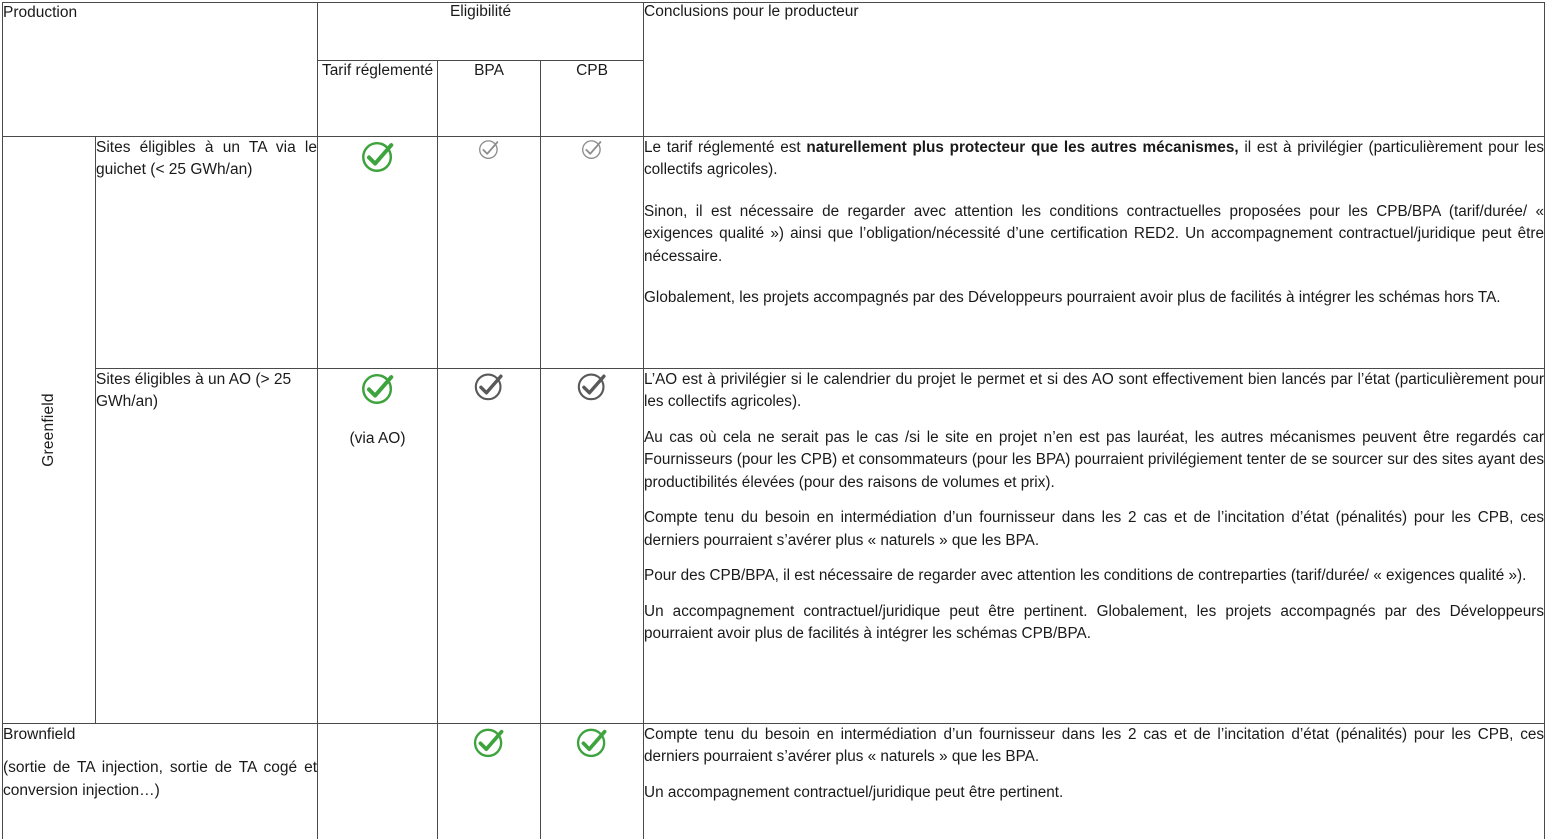 This screenshot has width=1546, height=839. What do you see at coordinates (1094, 69) in the screenshot?
I see `header-conclusions: Conclusions pour le producteur` at bounding box center [1094, 69].